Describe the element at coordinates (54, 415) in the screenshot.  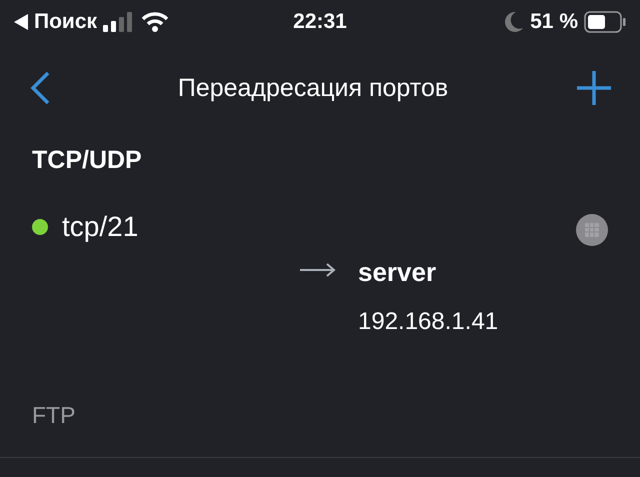
I see `rule-description: FTP` at that location.